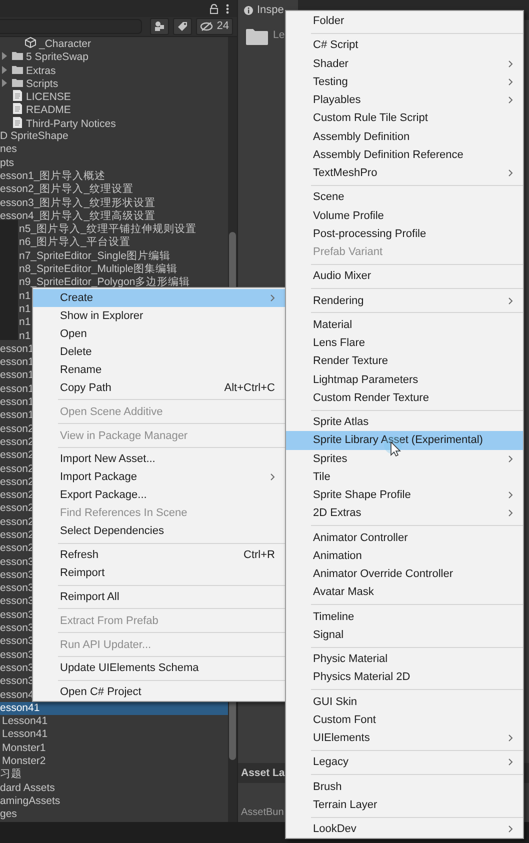 Image resolution: width=529 pixels, height=843 pixels. What do you see at coordinates (404, 361) in the screenshot?
I see `menu-item: Render Texture` at bounding box center [404, 361].